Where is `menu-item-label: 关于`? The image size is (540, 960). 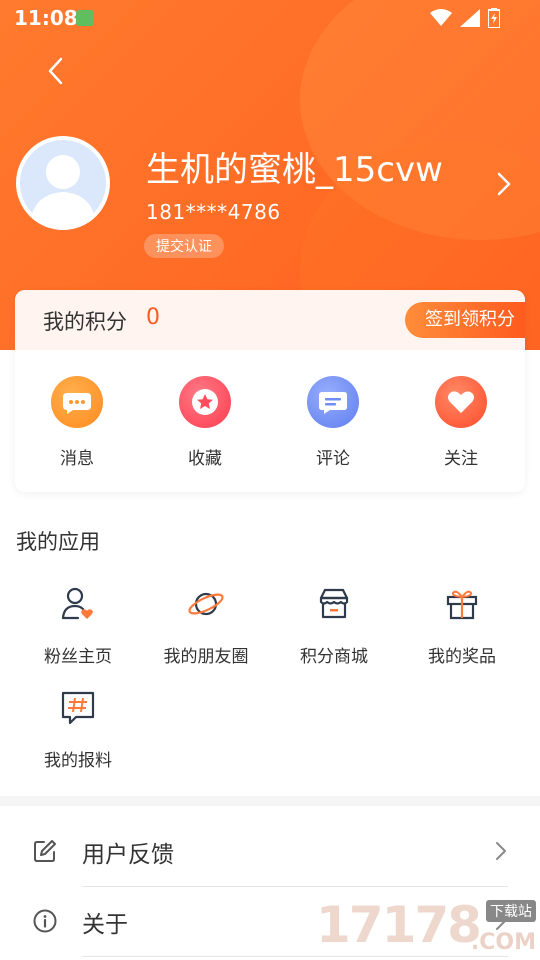
menu-item-label: 关于 is located at coordinates (105, 925).